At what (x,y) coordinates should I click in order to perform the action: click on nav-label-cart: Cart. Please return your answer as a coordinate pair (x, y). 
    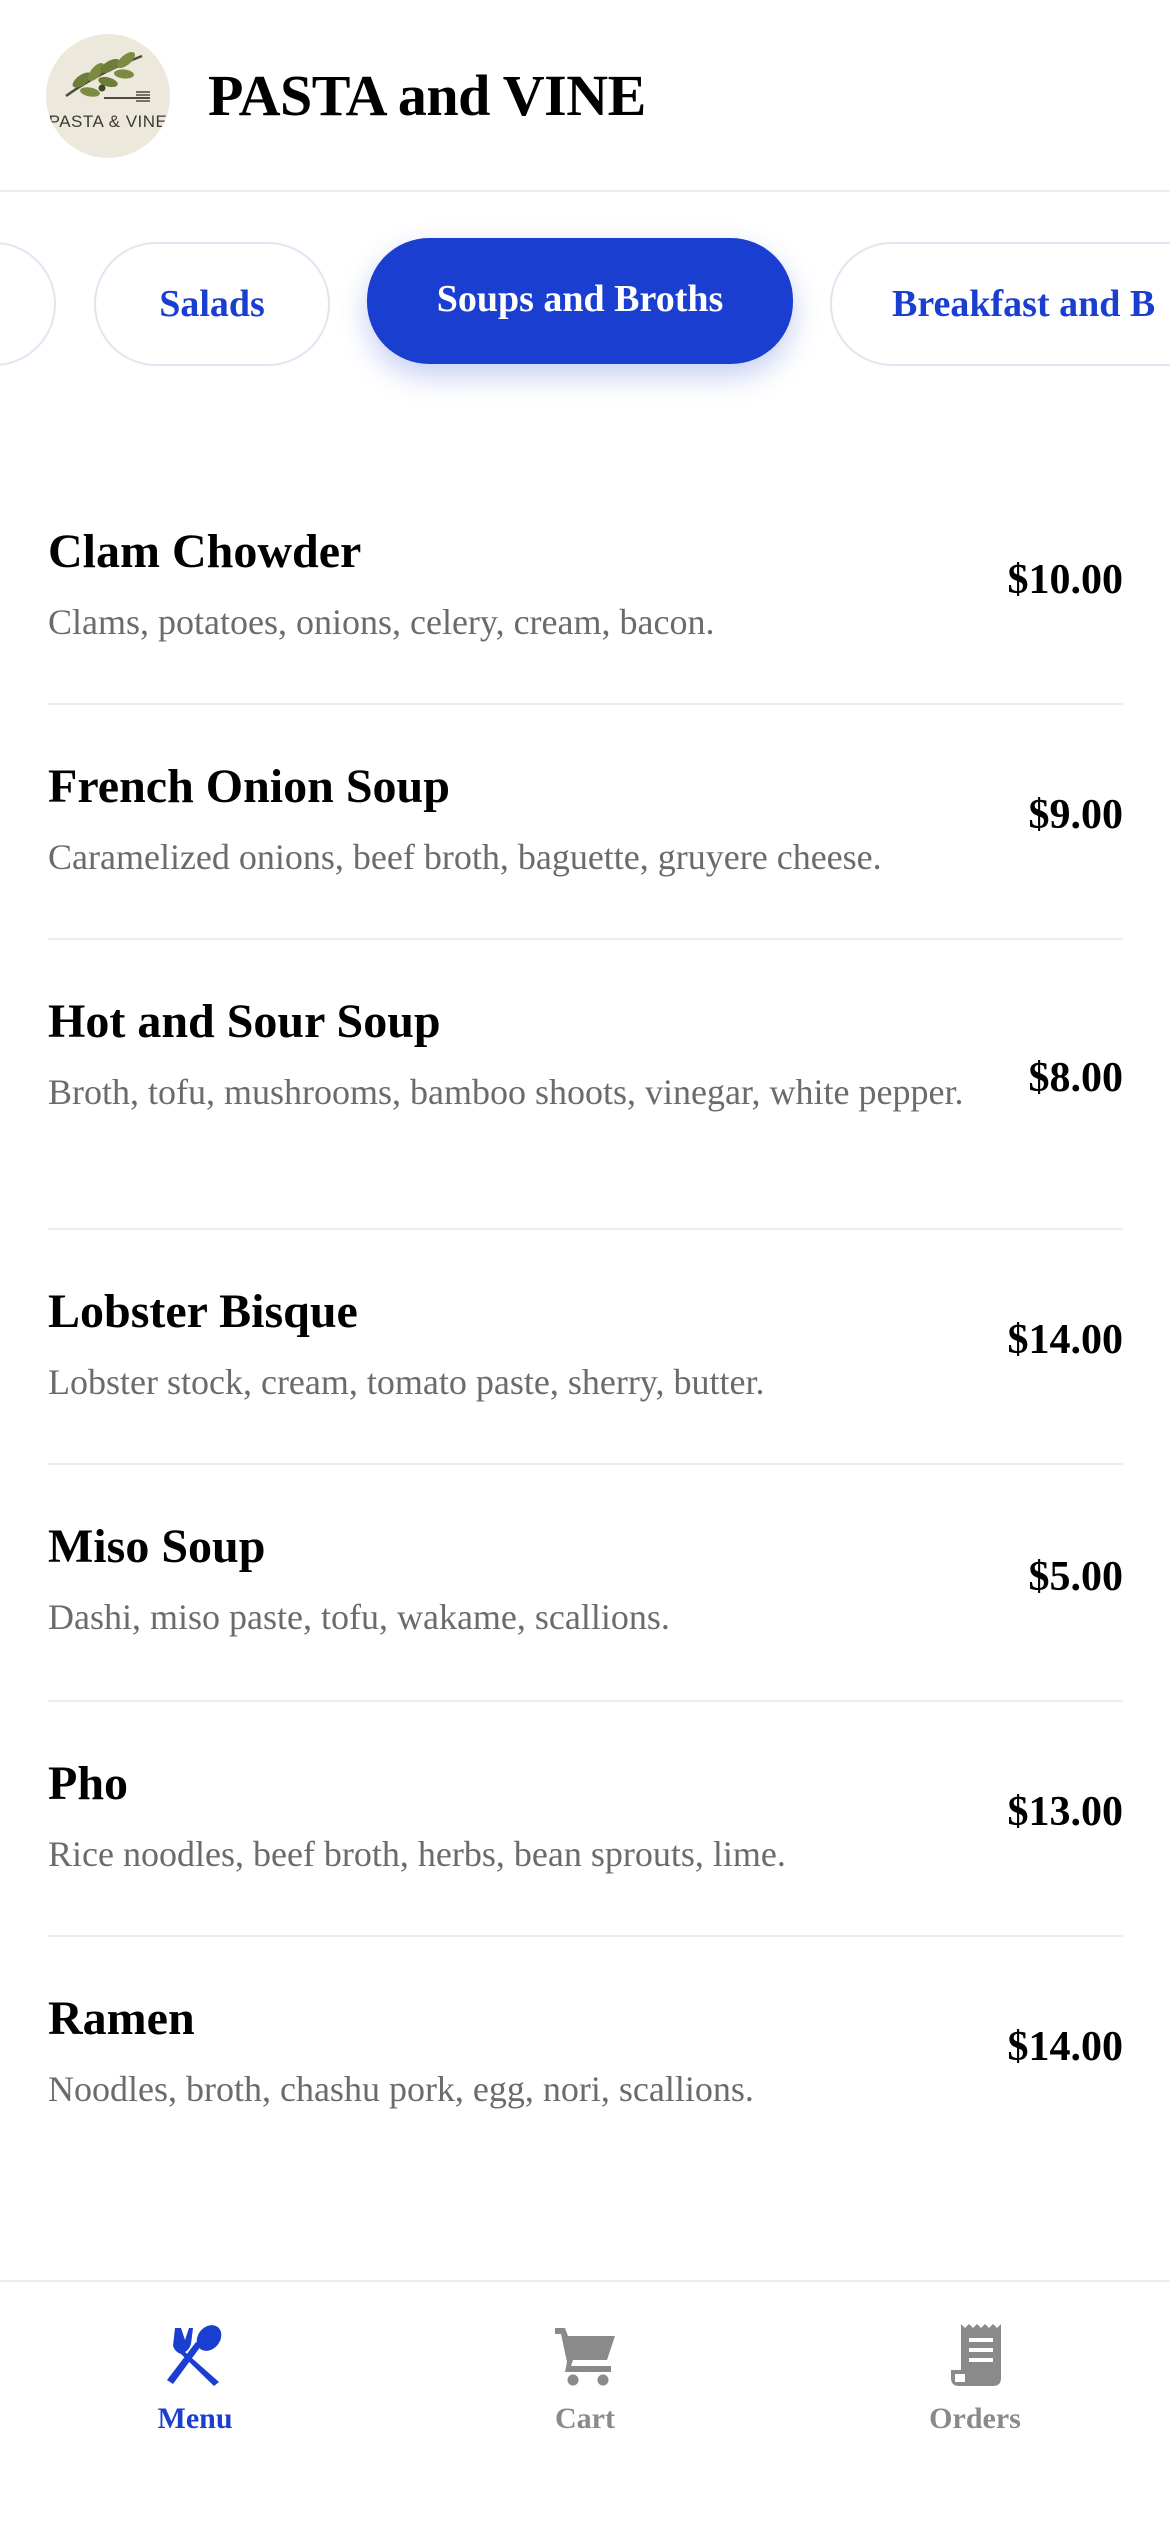
    Looking at the image, I should click on (585, 2418).